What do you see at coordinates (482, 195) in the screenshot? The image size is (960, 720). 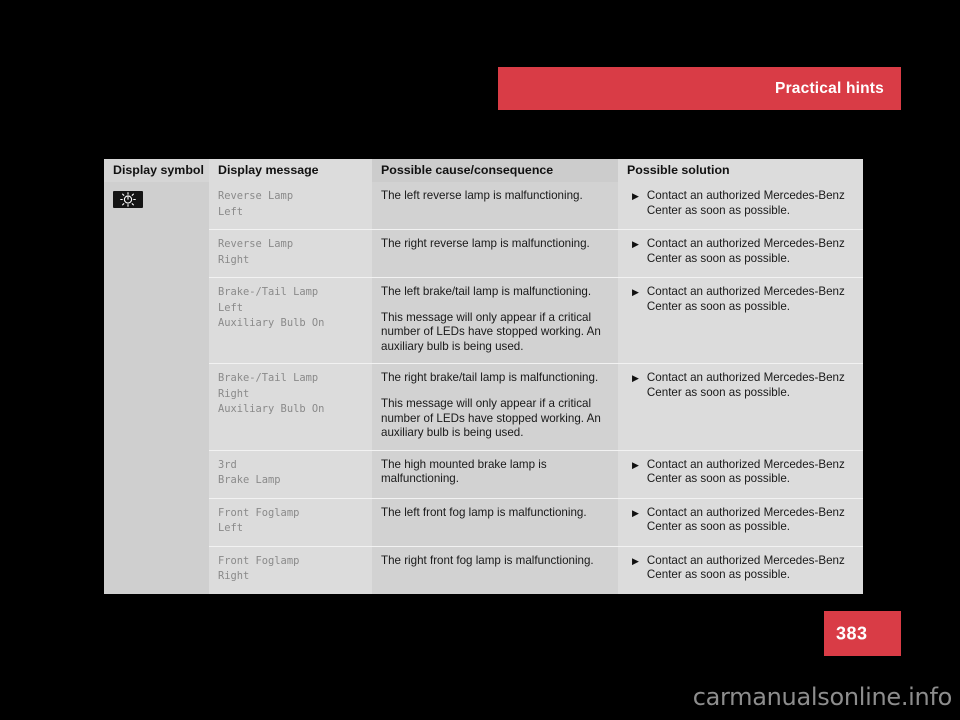 I see `cause-paragraph: The left reverse lamp is malfunctioning.` at bounding box center [482, 195].